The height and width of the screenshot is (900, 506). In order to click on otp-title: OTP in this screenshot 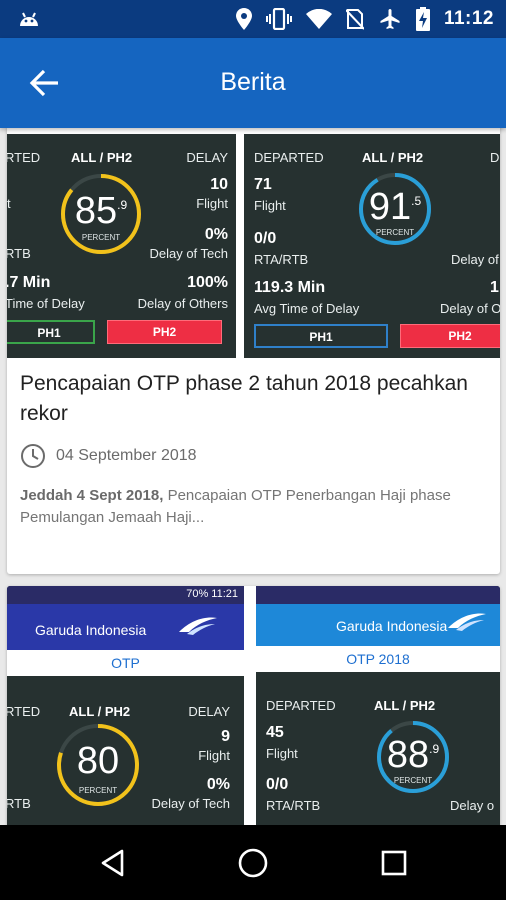, I will do `click(125, 663)`.